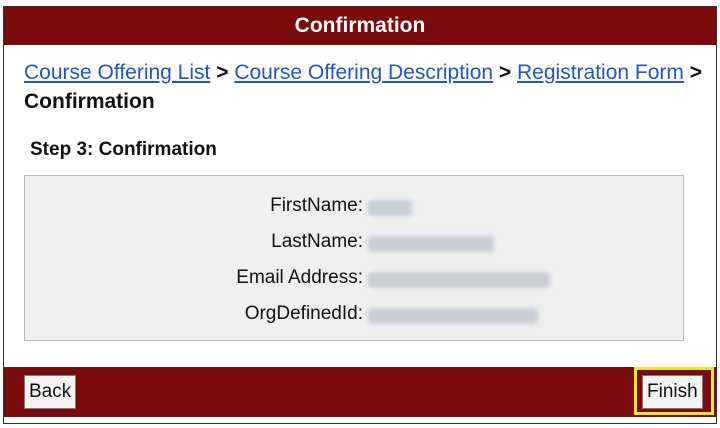 The height and width of the screenshot is (428, 720). What do you see at coordinates (50, 392) in the screenshot?
I see `back-button: Back` at bounding box center [50, 392].